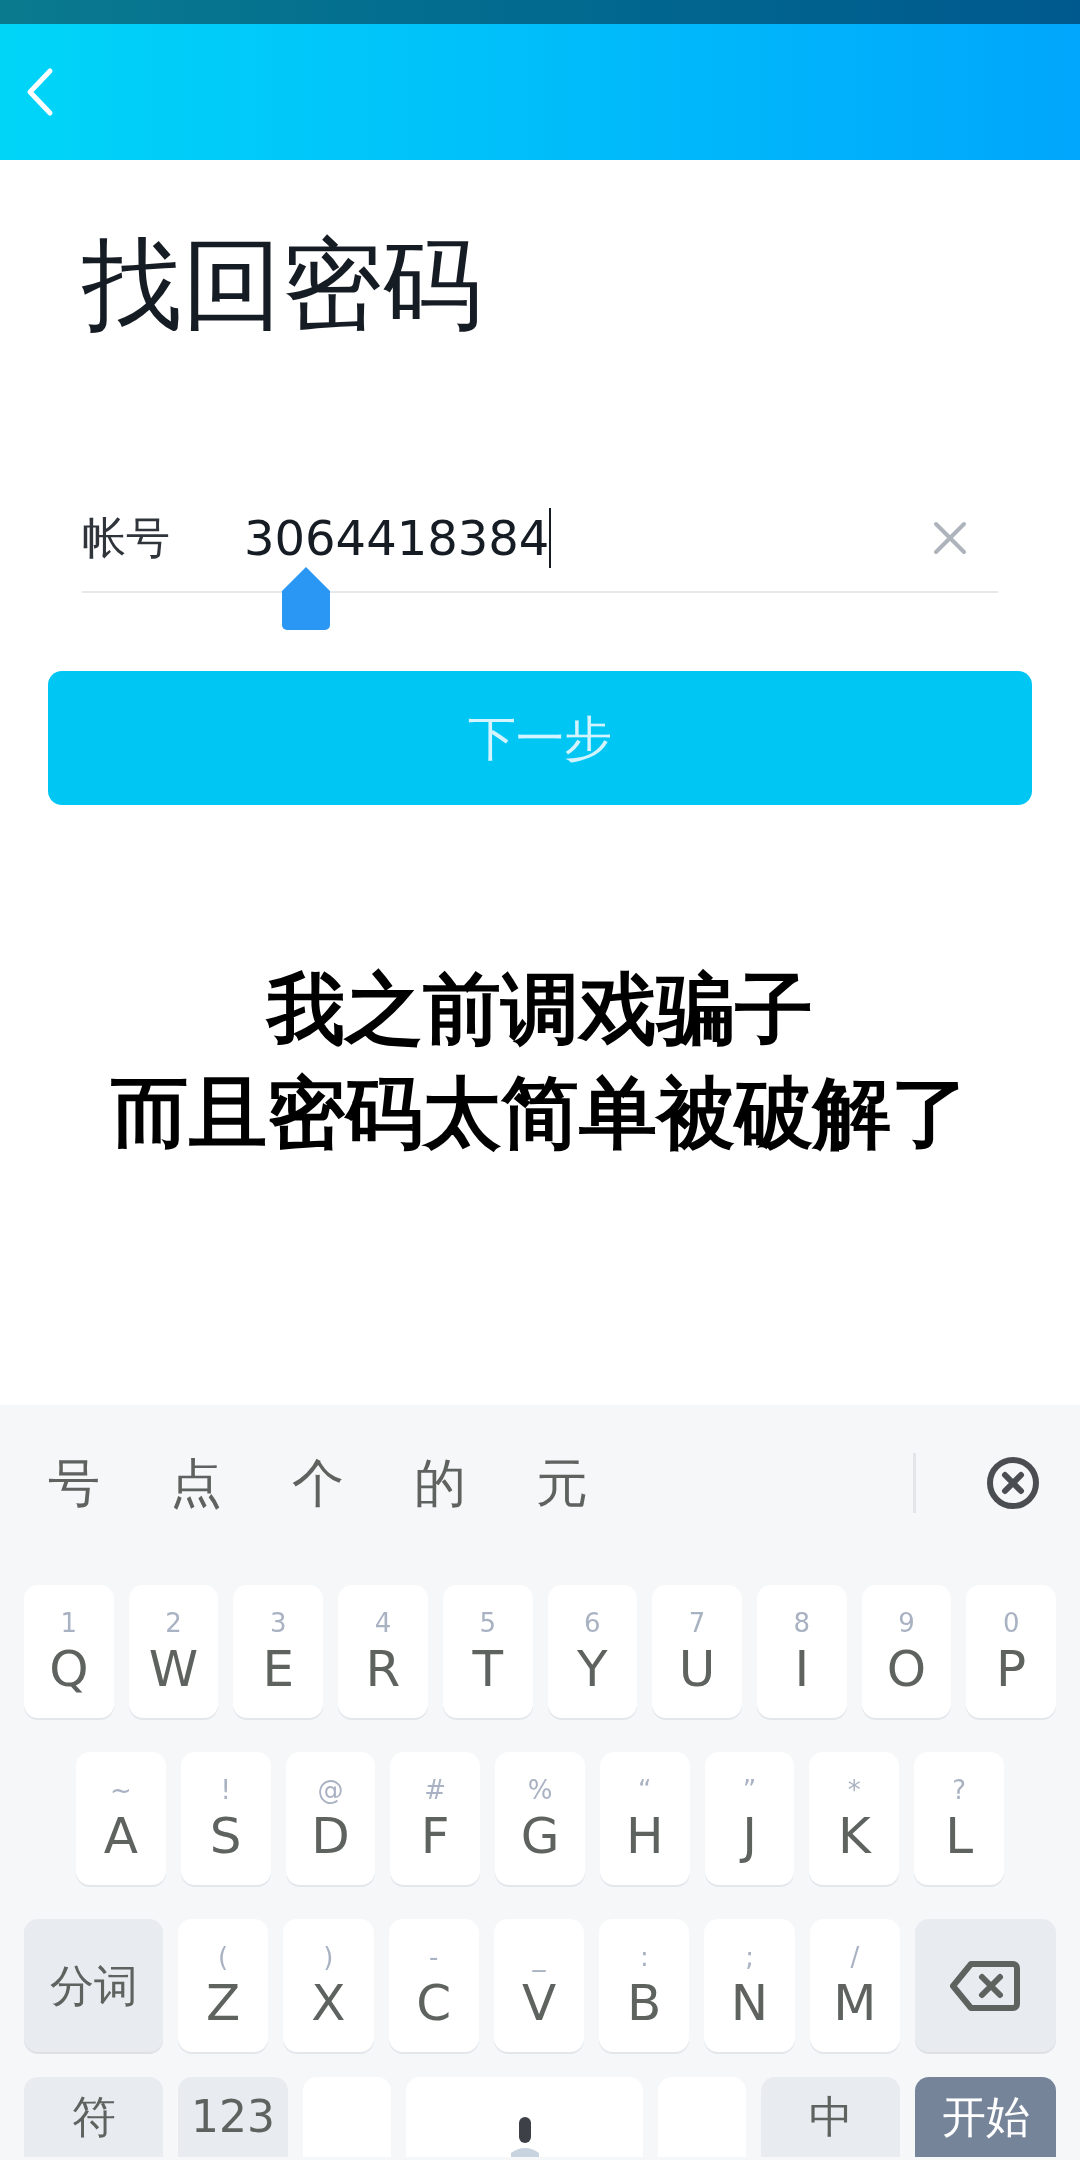  What do you see at coordinates (697, 1651) in the screenshot?
I see `keyboard-key: 7 U` at bounding box center [697, 1651].